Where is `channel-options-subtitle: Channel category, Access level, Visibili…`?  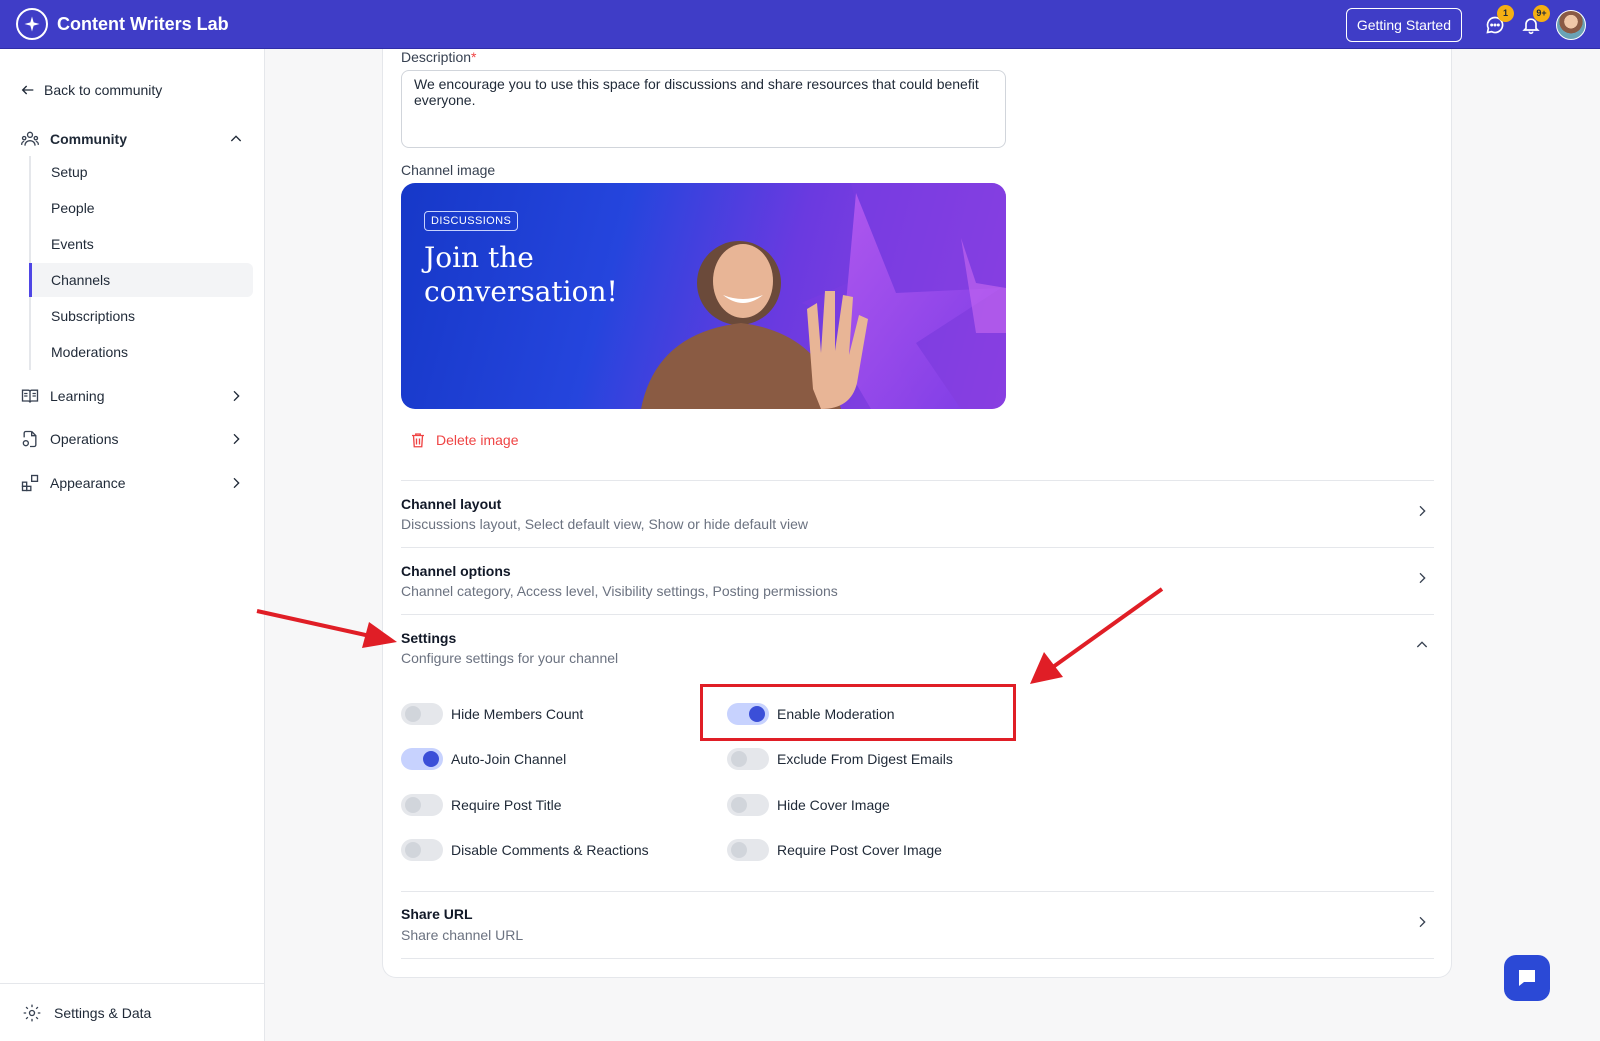
channel-options-subtitle: Channel category, Access level, Visibili… is located at coordinates (619, 591).